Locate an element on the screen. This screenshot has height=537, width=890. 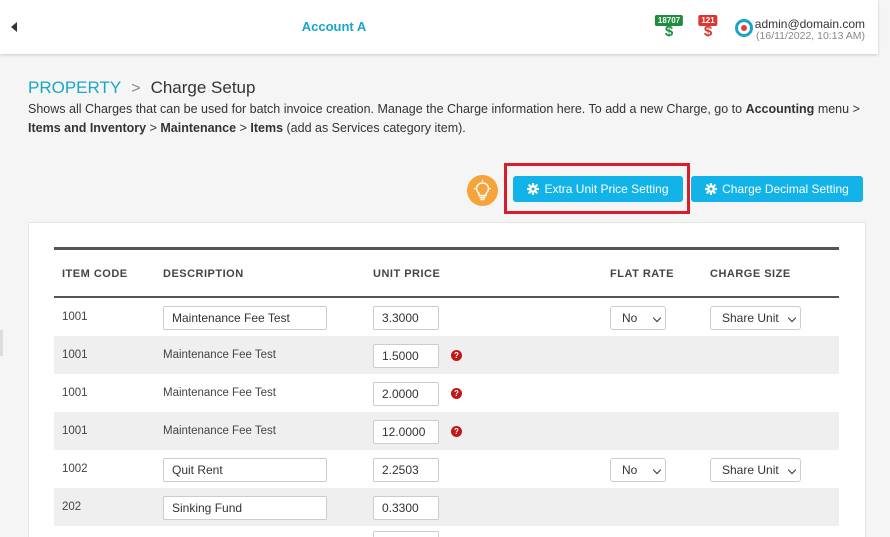
table-row: 1001 Maintenance Fee Test 1.5000 ? is located at coordinates (446, 355).